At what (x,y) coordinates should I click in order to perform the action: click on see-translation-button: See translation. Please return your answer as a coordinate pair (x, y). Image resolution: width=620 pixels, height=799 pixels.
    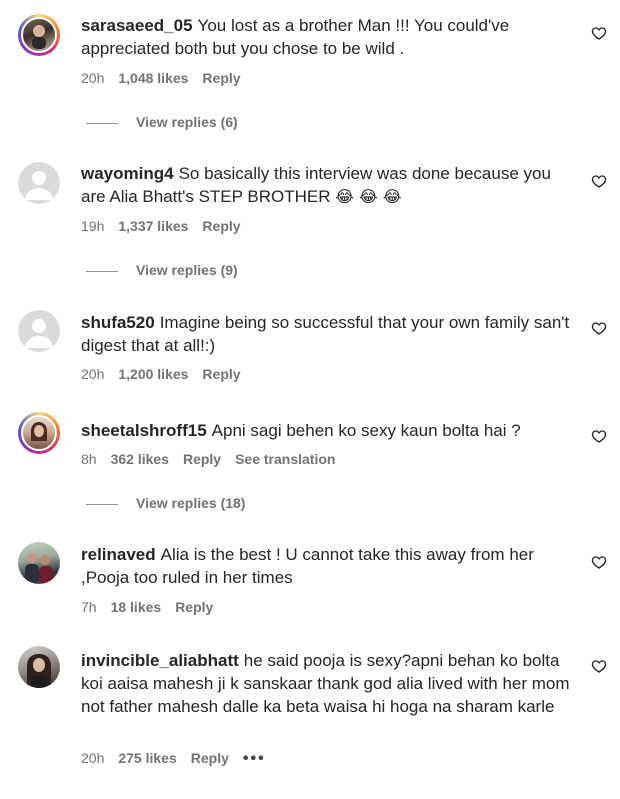
    Looking at the image, I should click on (285, 459).